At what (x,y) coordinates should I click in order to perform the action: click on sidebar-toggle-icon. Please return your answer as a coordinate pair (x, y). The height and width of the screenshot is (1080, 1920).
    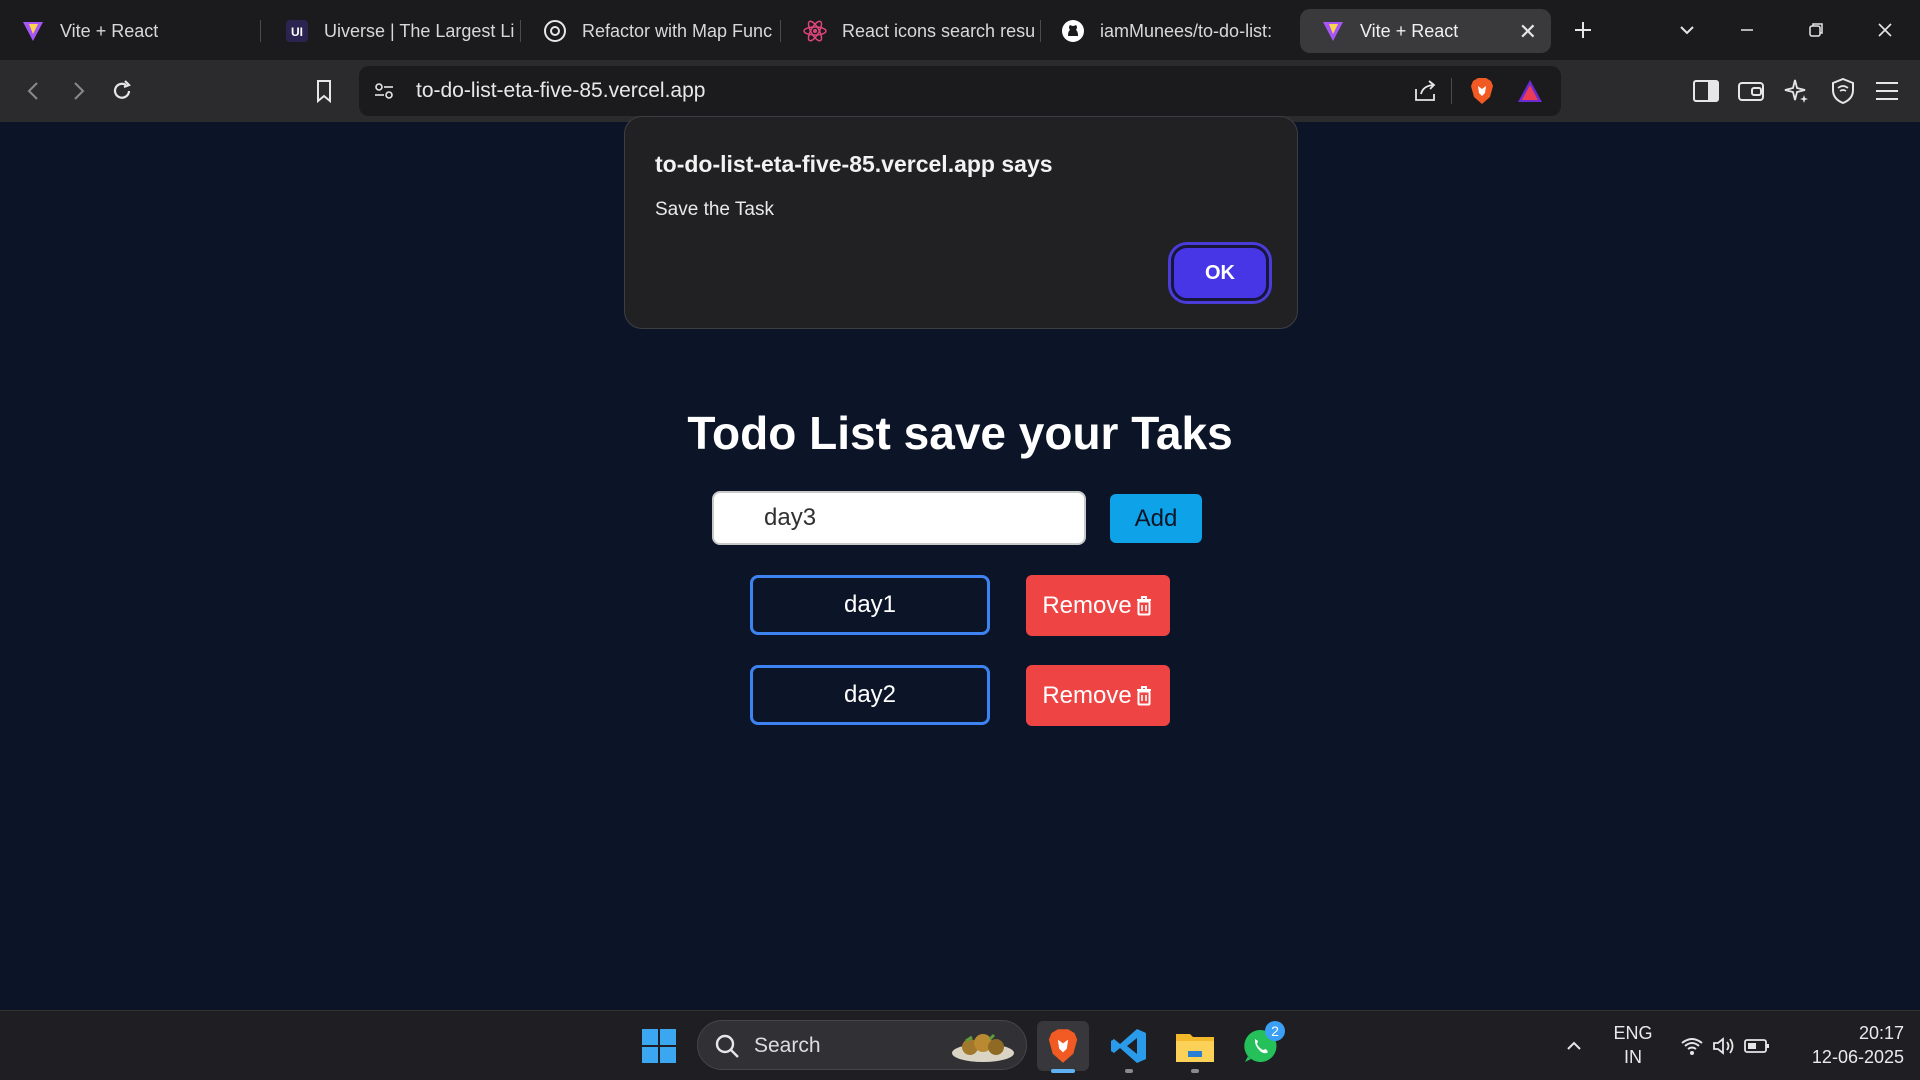
    Looking at the image, I should click on (1706, 91).